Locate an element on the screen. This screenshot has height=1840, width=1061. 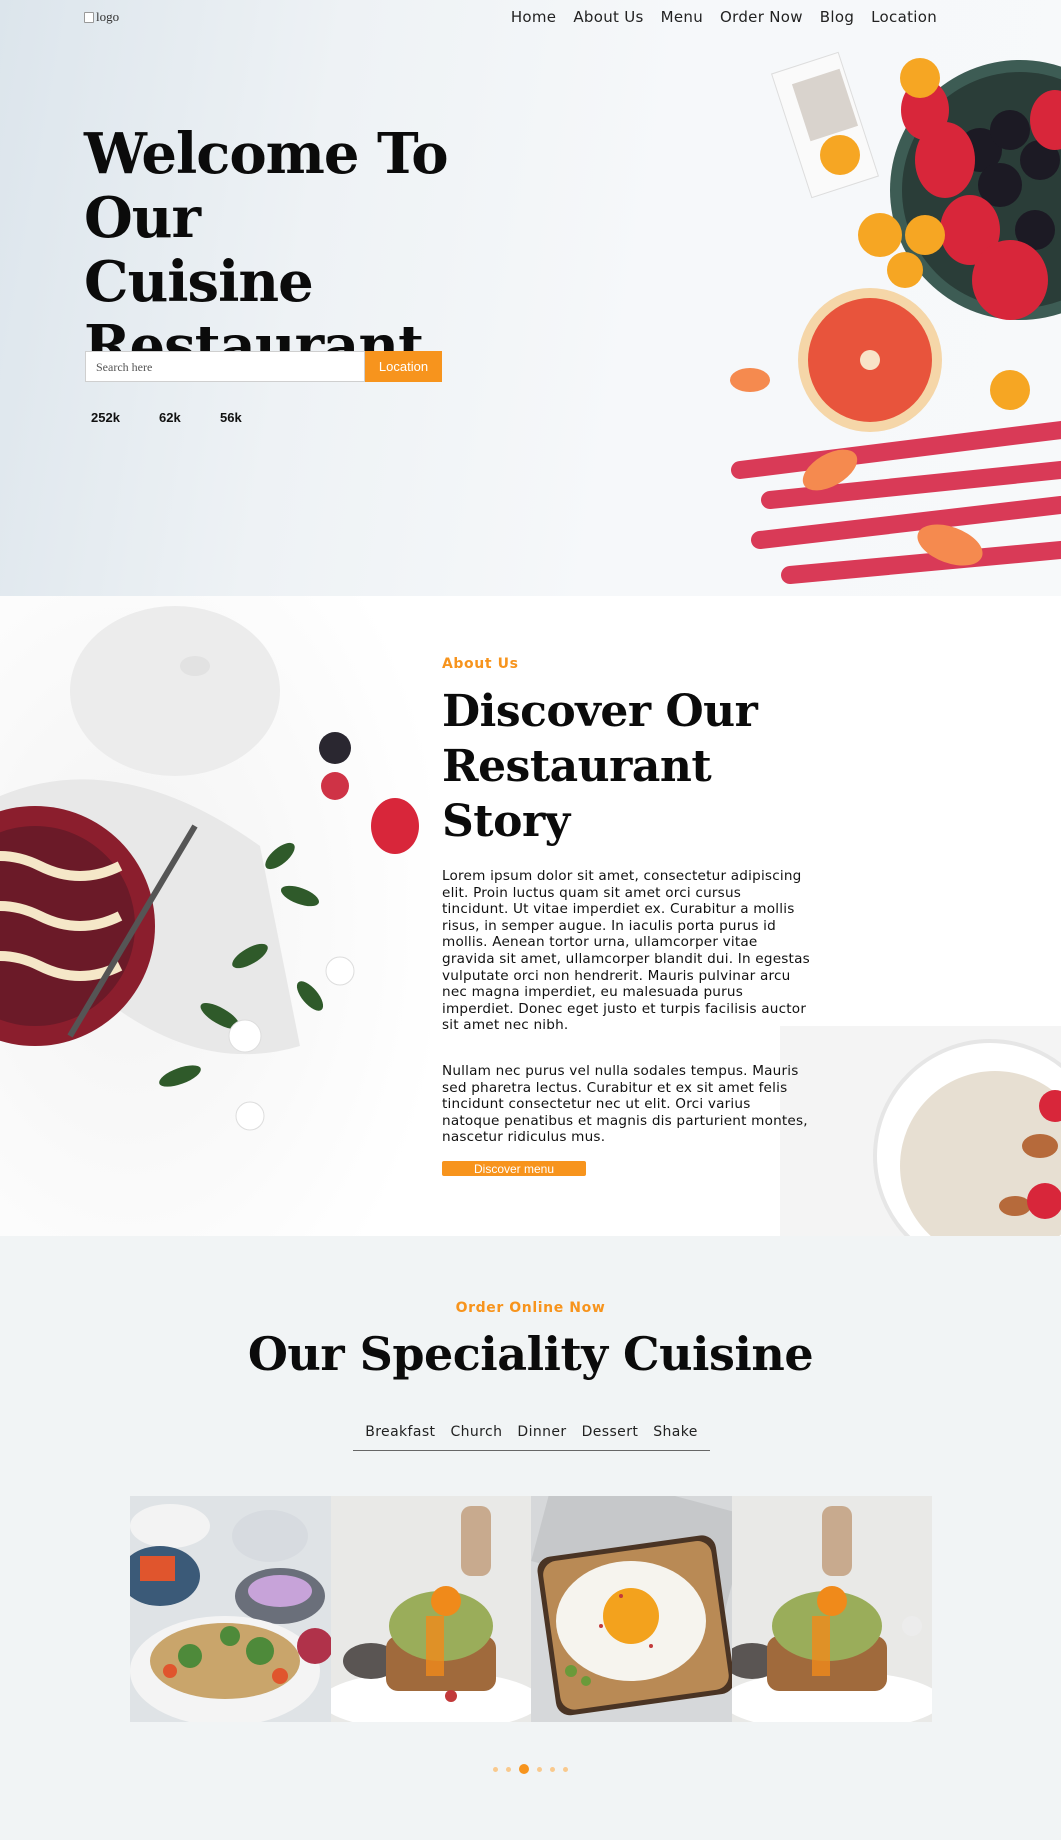
stat-1: 252k is located at coordinates (105, 417).